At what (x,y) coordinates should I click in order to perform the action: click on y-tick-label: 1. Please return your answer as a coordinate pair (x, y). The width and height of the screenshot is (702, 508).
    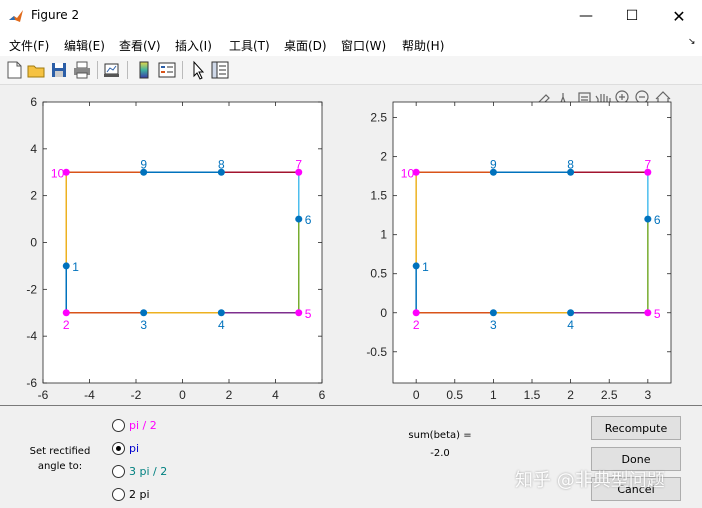
    Looking at the image, I should click on (383, 235).